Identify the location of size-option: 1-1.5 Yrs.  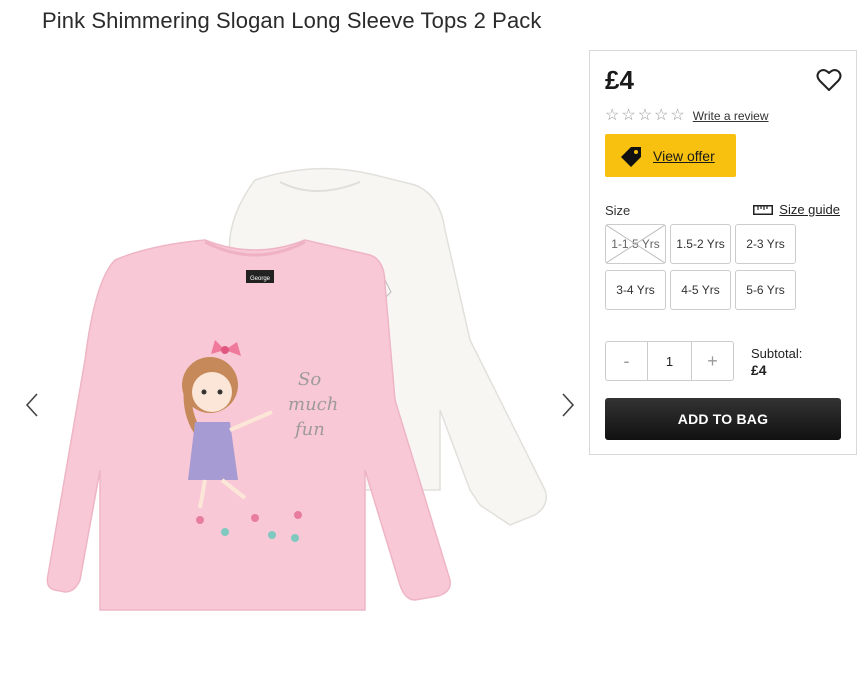
(635, 244).